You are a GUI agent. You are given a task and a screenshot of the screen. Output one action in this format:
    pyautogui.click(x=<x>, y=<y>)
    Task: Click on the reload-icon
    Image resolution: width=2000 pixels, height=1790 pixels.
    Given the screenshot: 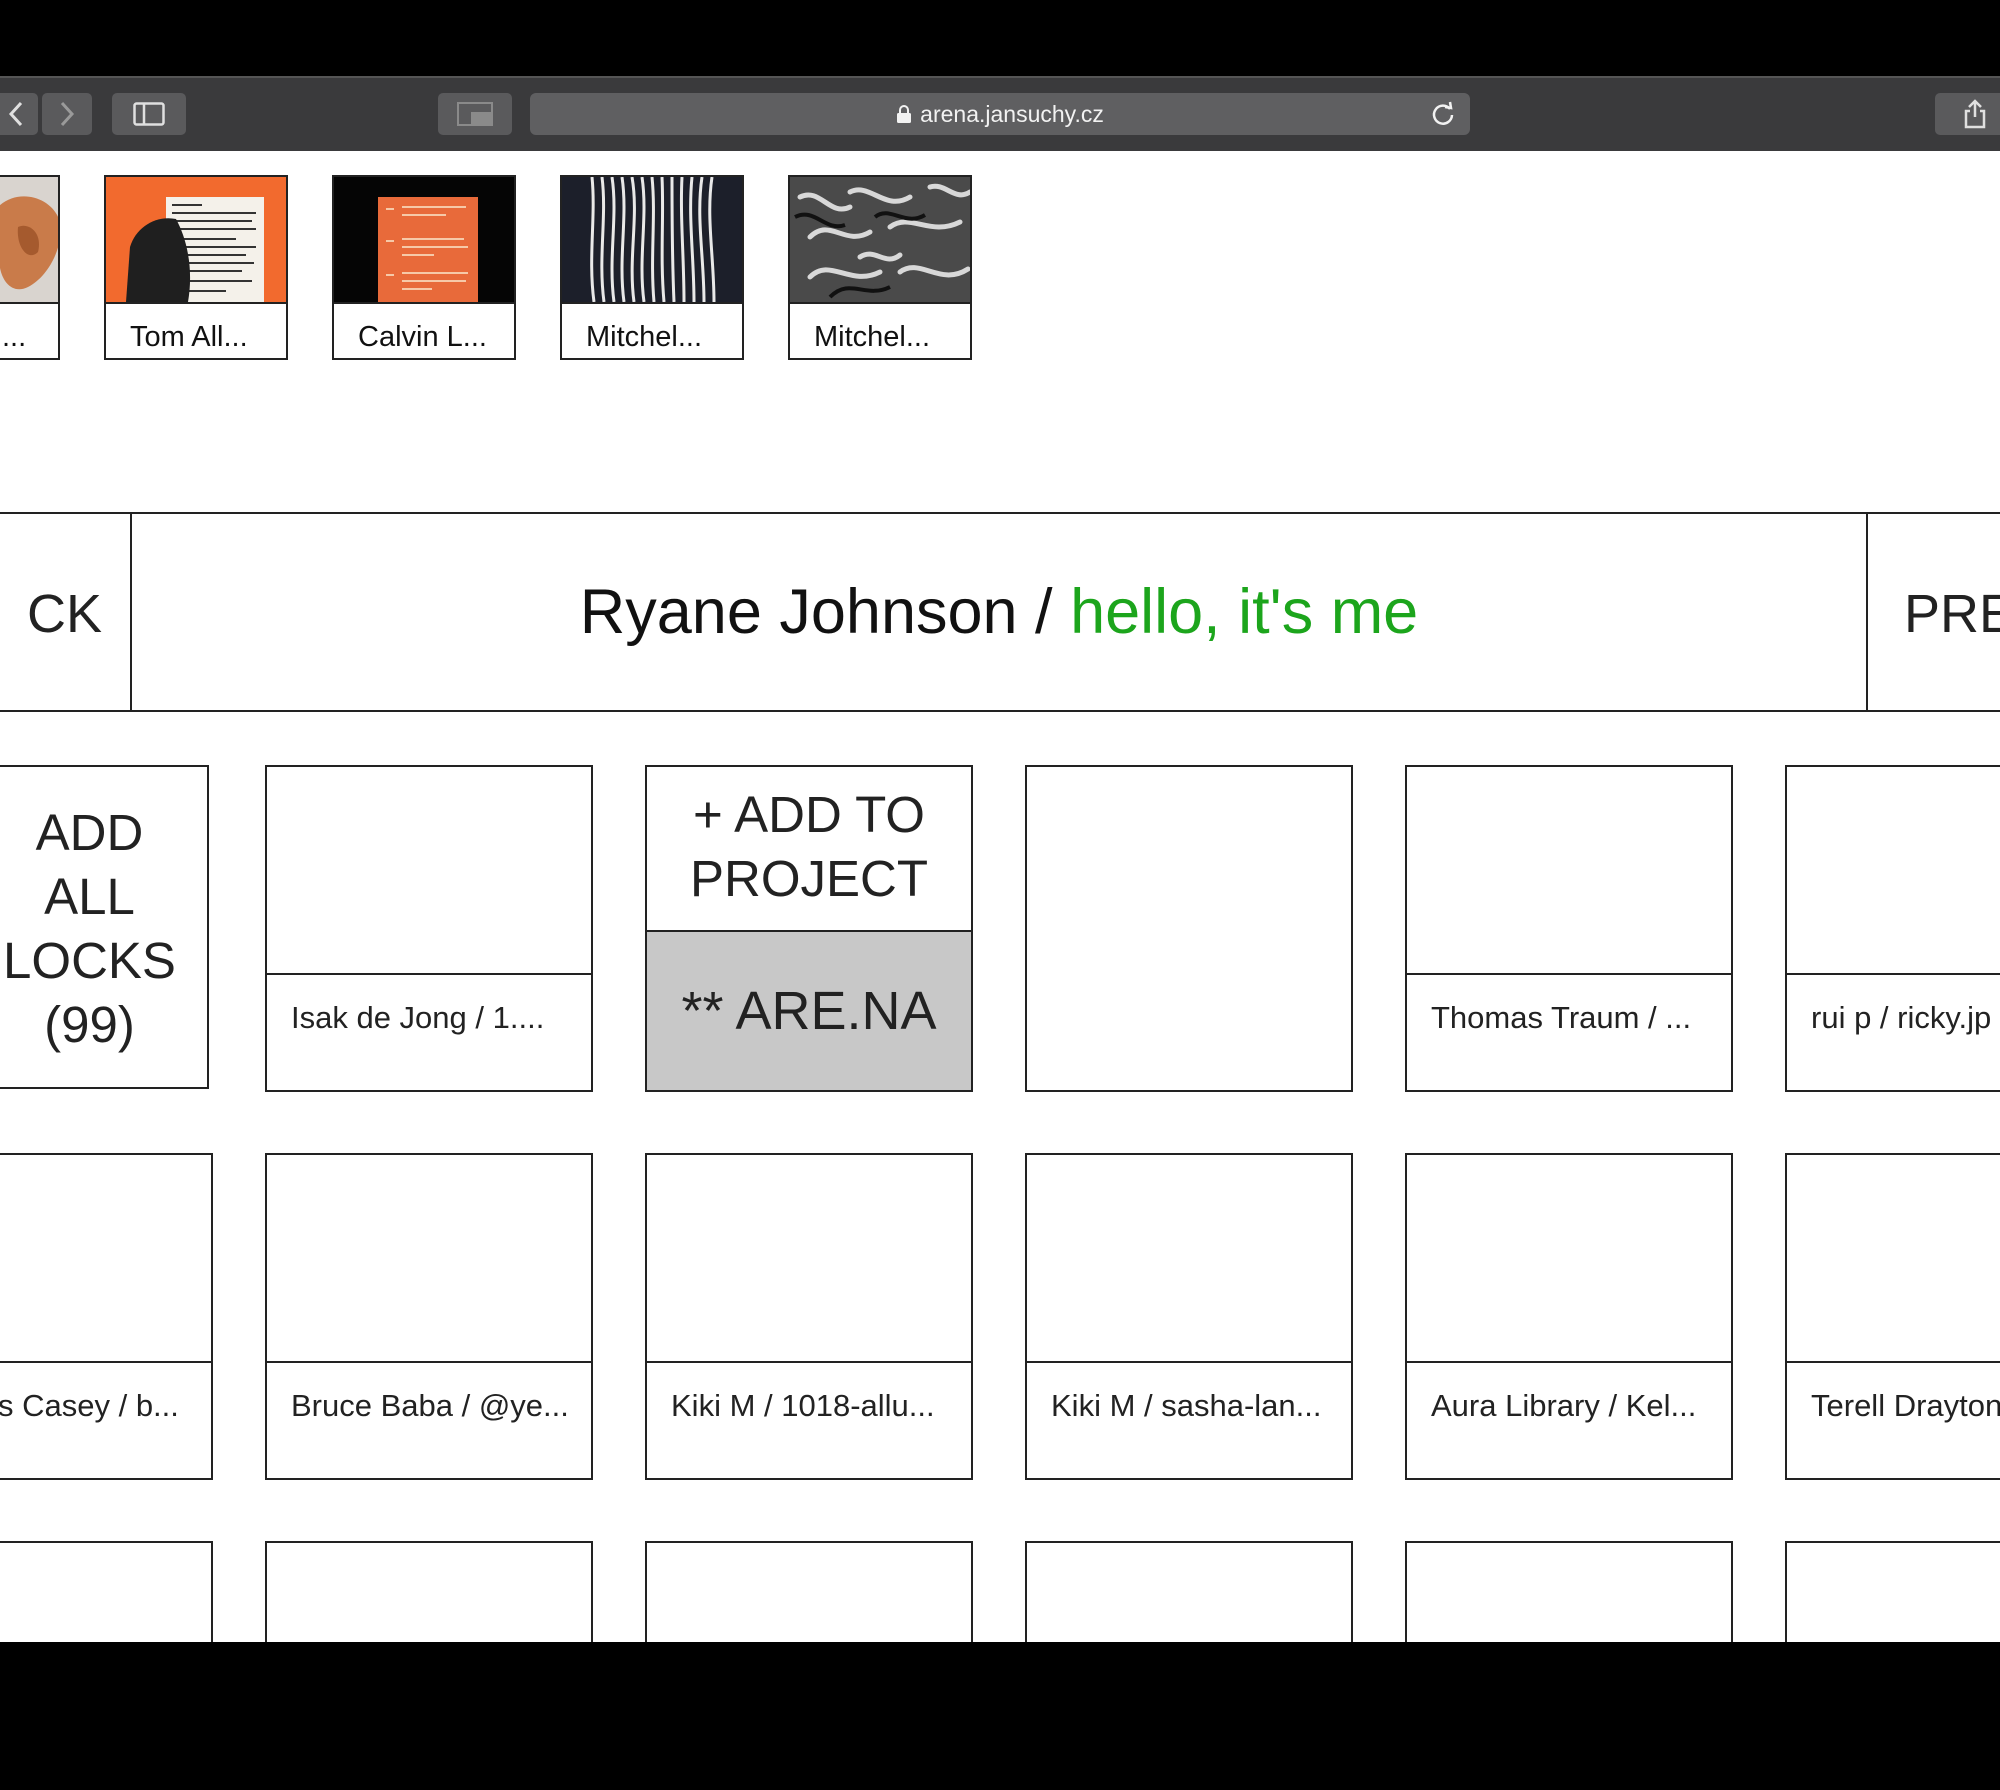 What is the action you would take?
    pyautogui.click(x=1443, y=117)
    